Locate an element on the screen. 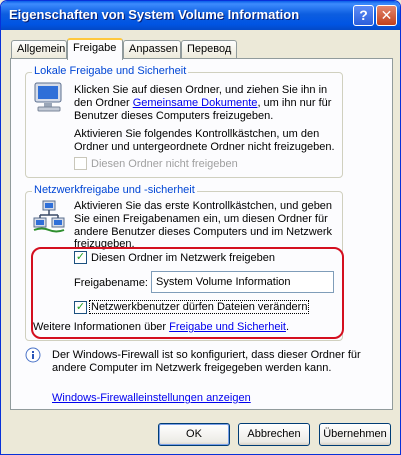 The height and width of the screenshot is (455, 401). tab-perevod: Перевод is located at coordinates (209, 49).